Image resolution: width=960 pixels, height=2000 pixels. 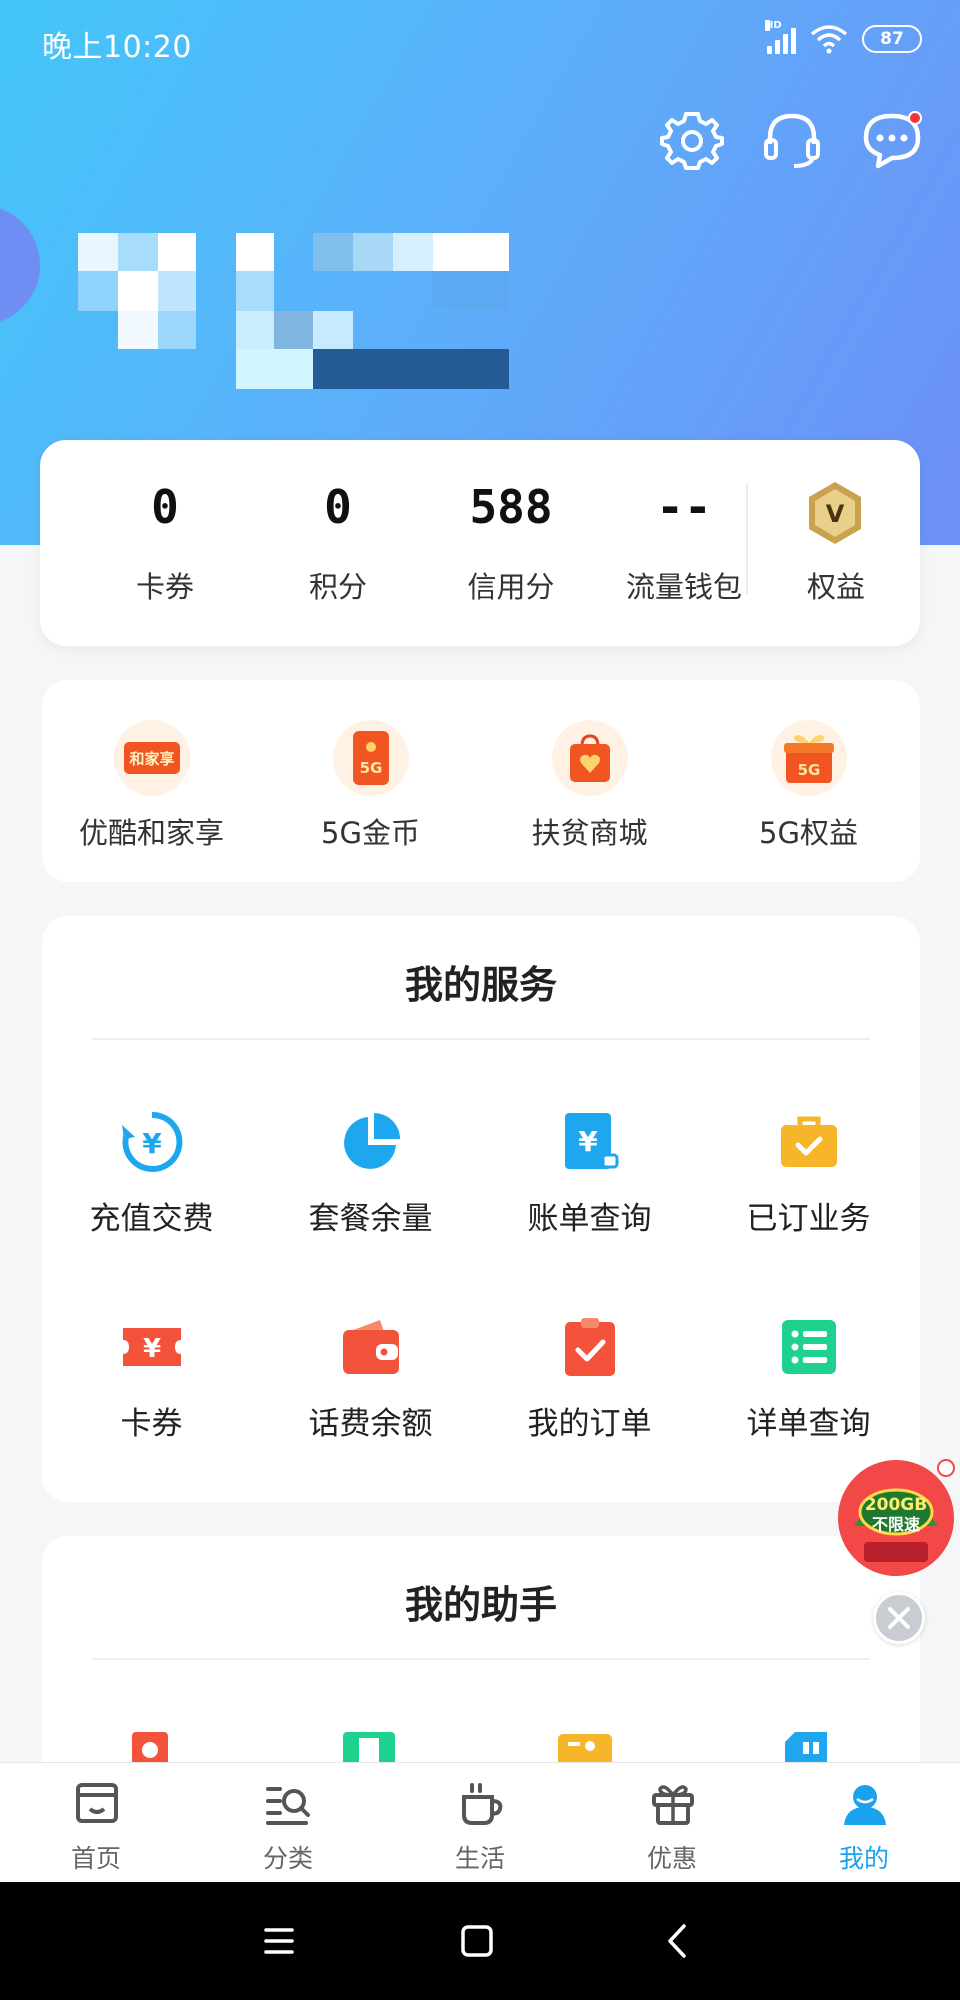 What do you see at coordinates (692, 140) in the screenshot?
I see `settings-icon` at bounding box center [692, 140].